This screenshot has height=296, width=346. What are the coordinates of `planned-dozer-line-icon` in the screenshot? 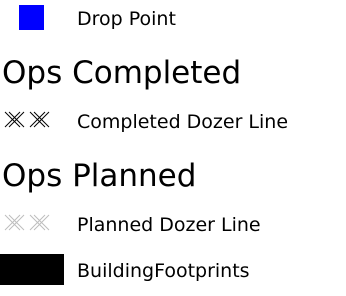 It's located at (27, 222).